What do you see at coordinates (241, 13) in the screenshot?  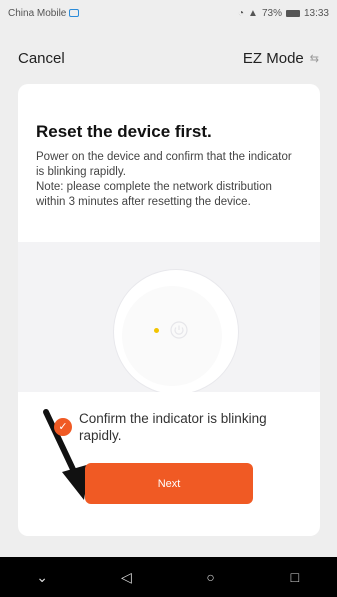 I see `alarm-icon: ◔` at bounding box center [241, 13].